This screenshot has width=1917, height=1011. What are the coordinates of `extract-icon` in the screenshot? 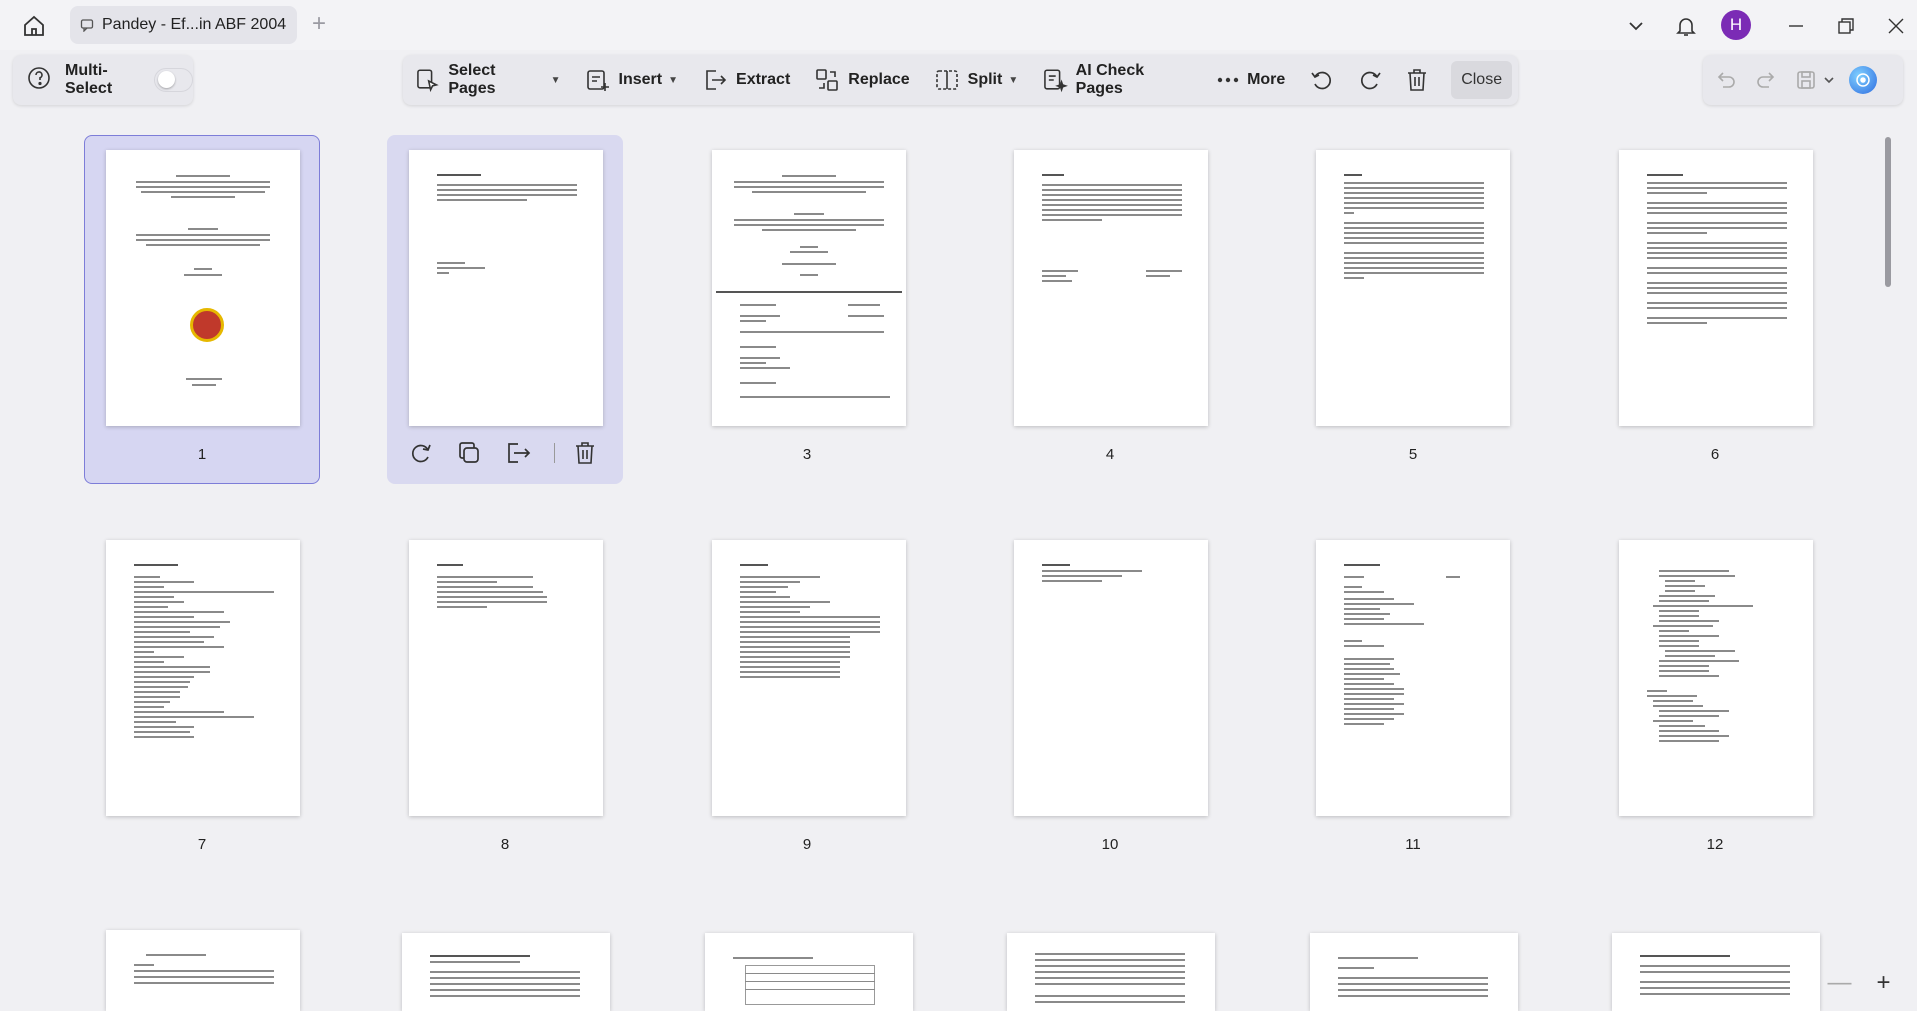 It's located at (716, 80).